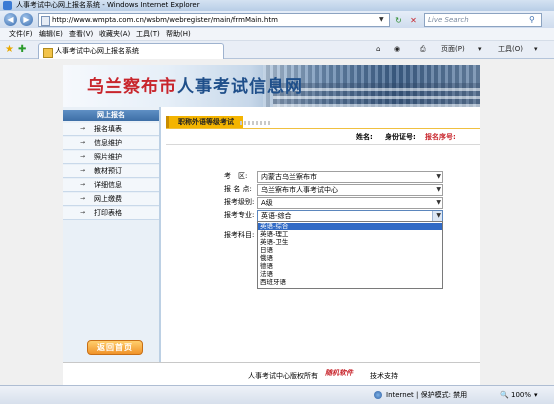  I want to click on page-footer: 人事考试中心版权所有 随机软件 技术支持, so click(271, 374).